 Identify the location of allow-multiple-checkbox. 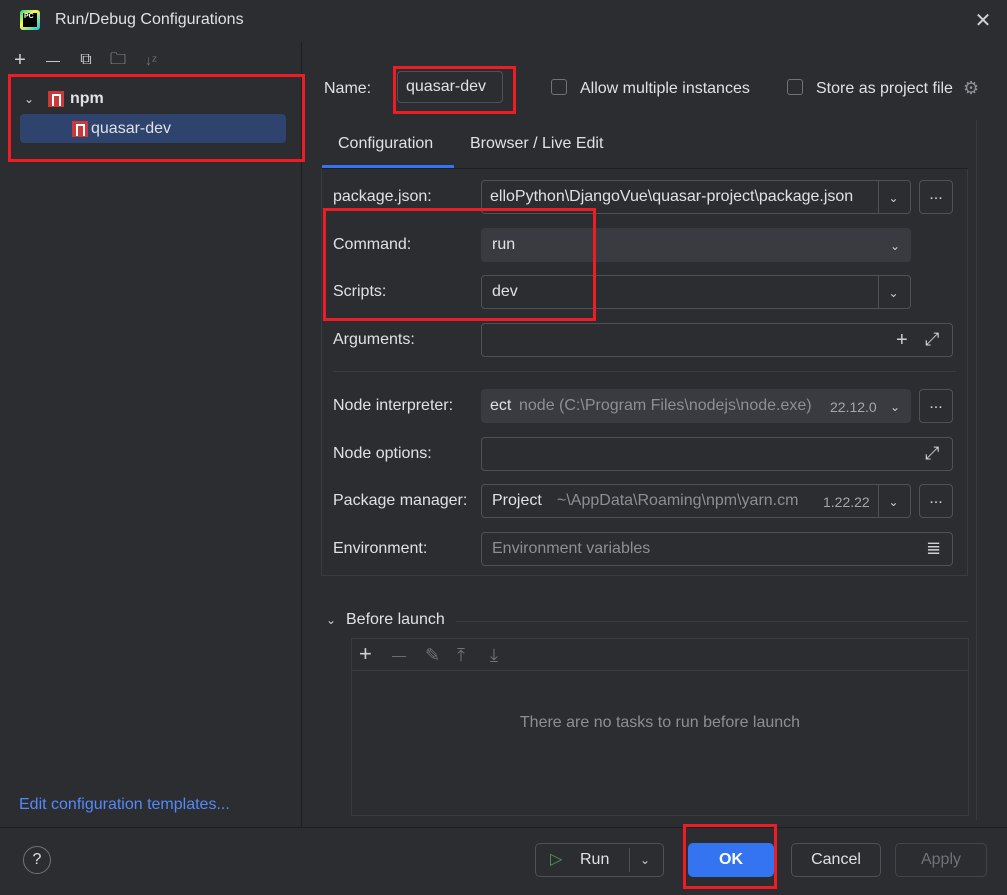
(559, 87).